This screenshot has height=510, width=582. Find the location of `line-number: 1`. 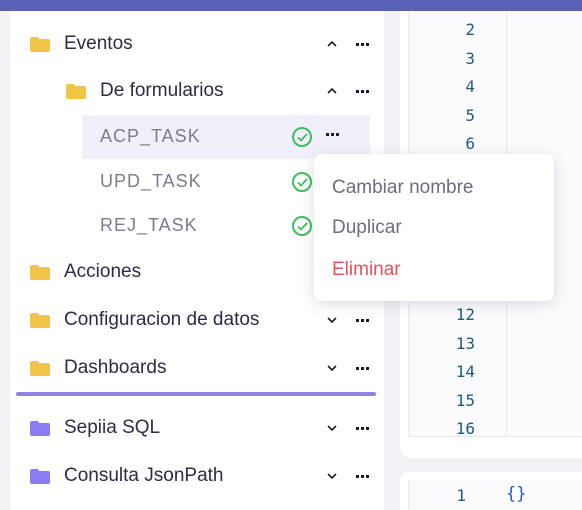

line-number: 1 is located at coordinates (461, 495).